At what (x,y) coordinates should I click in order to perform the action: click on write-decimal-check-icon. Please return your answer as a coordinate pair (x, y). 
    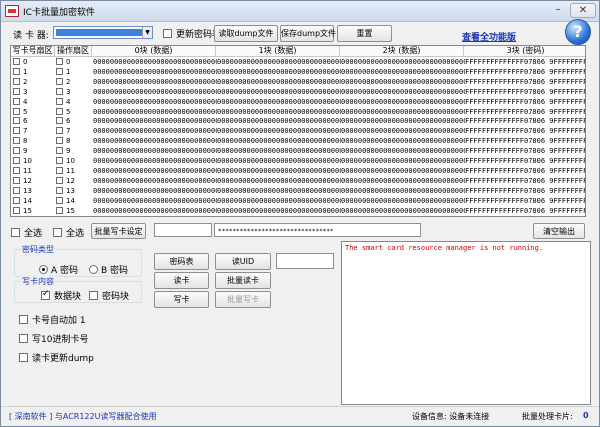
    Looking at the image, I should click on (23, 338).